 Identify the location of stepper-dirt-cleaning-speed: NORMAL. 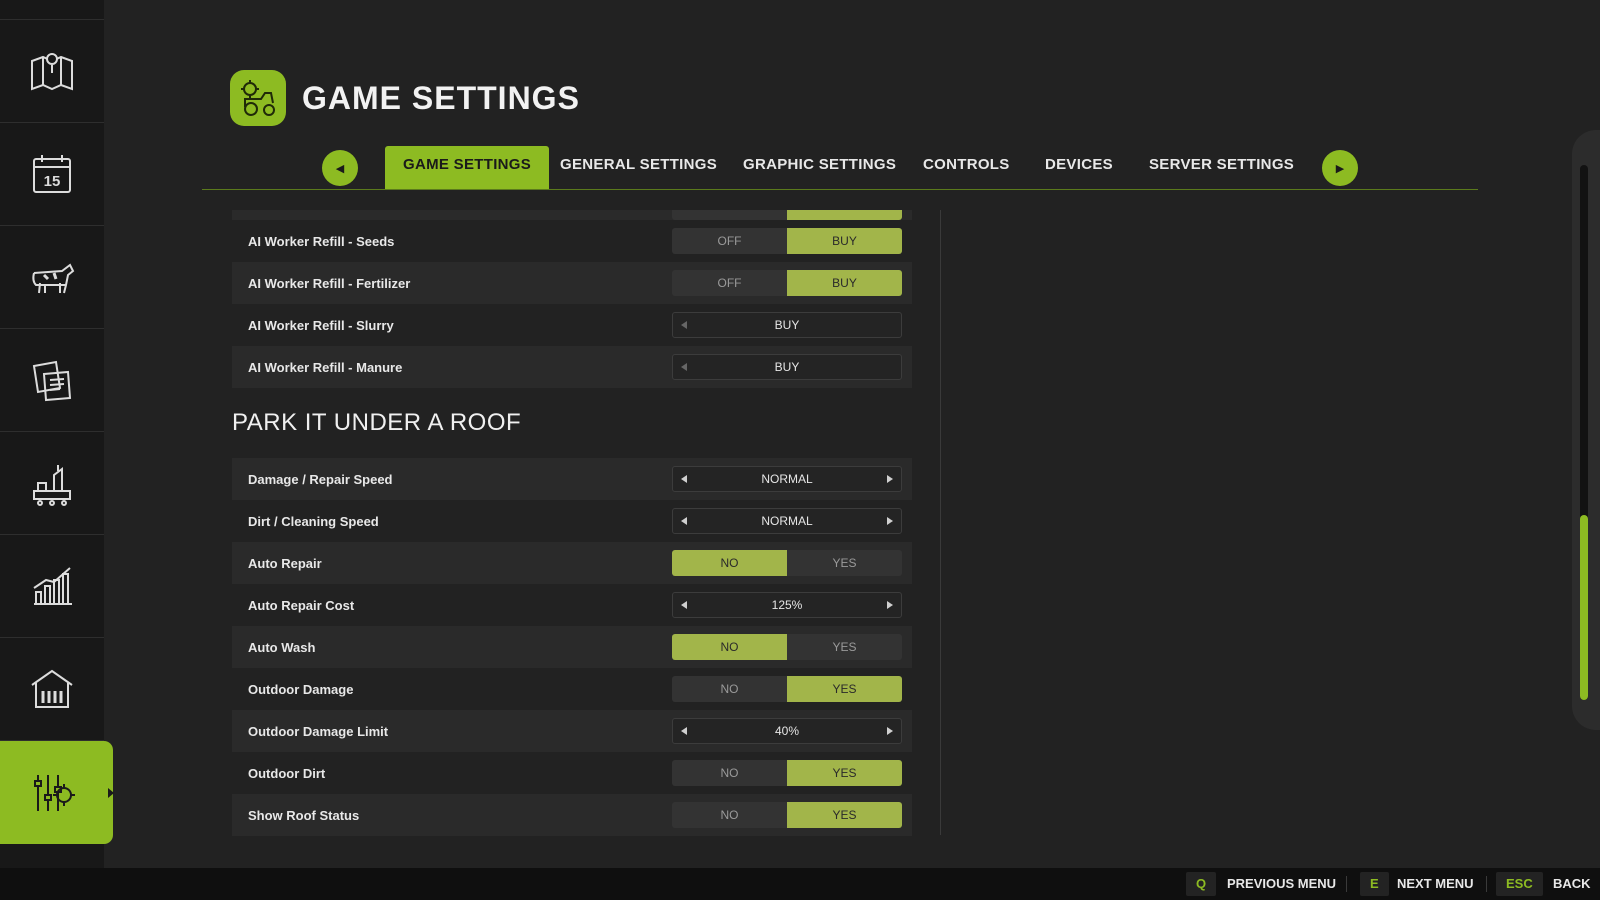
(787, 521).